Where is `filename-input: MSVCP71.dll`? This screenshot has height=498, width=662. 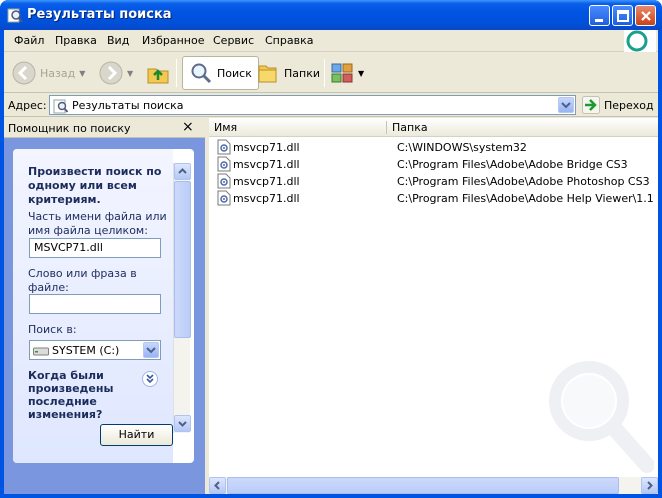
filename-input: MSVCP71.dll is located at coordinates (95, 248).